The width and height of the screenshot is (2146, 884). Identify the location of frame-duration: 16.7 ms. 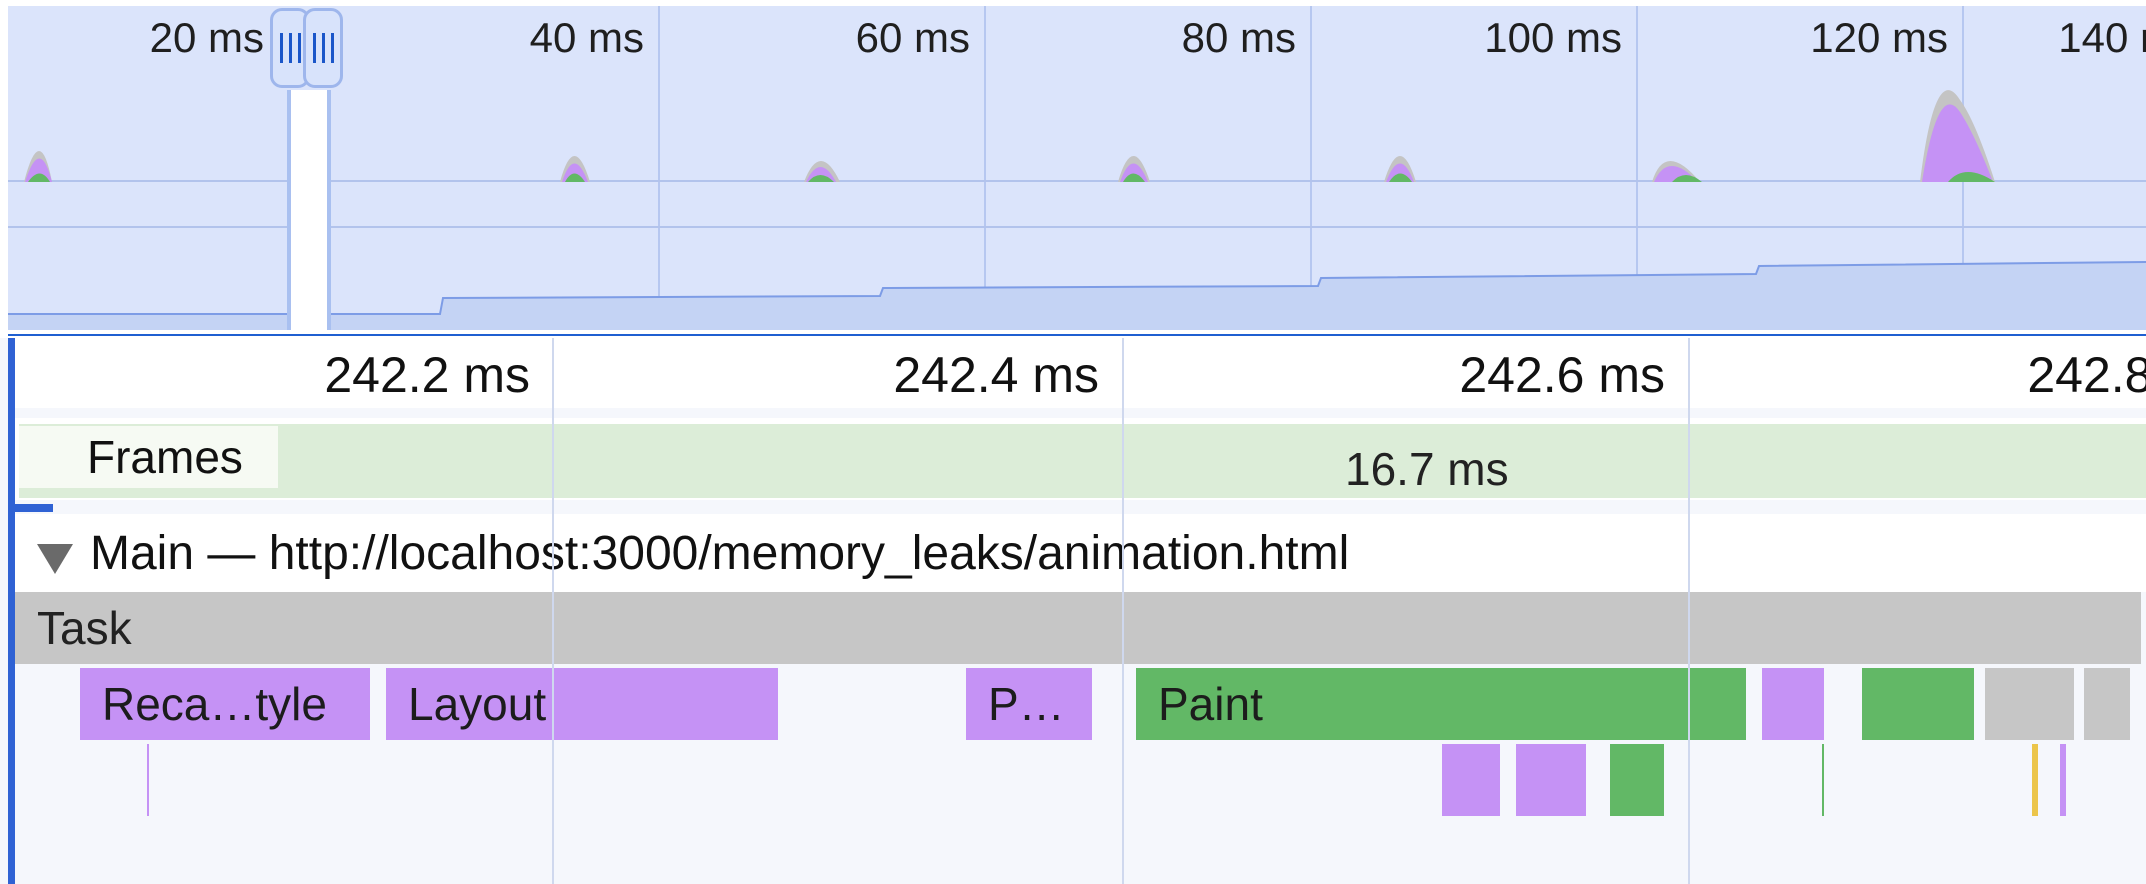
(1427, 469).